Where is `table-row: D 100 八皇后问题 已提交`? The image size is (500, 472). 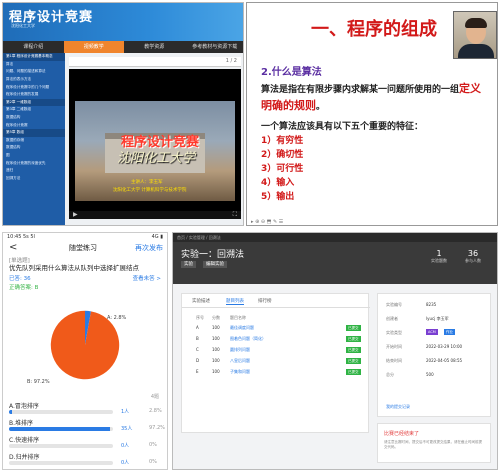
table-row: D 100 八皇后问题 已提交 is located at coordinates (281, 361).